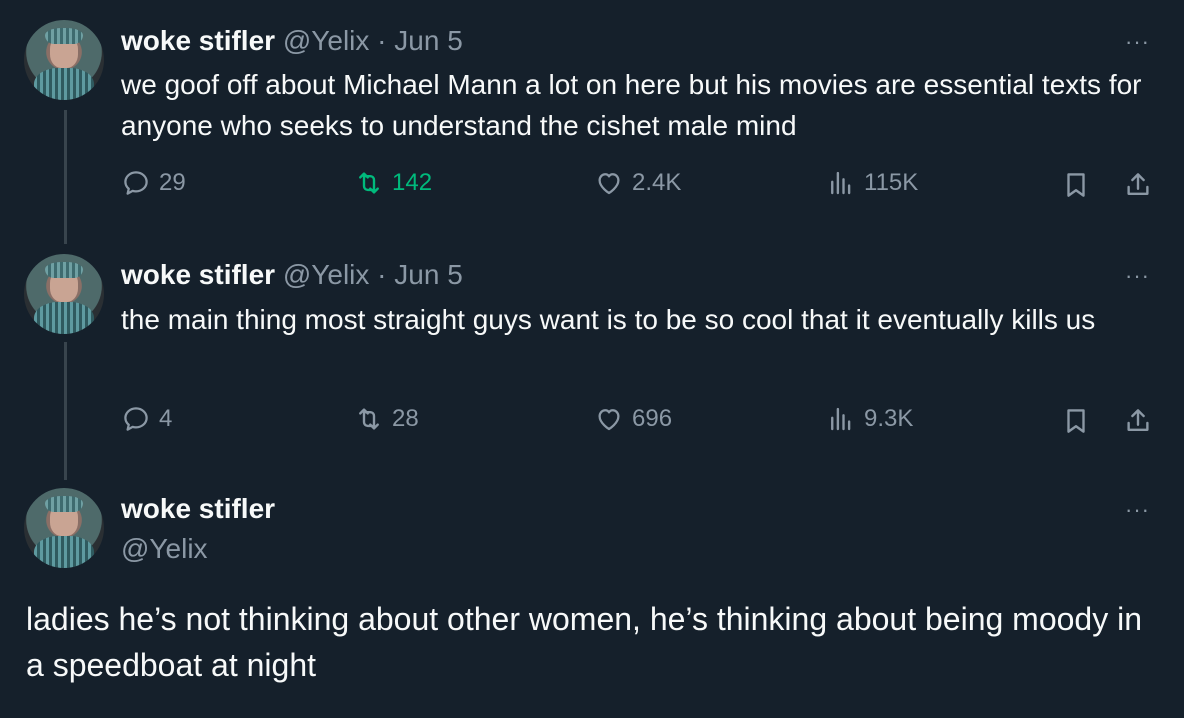  Describe the element at coordinates (889, 418) in the screenshot. I see `views-count: 9.3K` at that location.